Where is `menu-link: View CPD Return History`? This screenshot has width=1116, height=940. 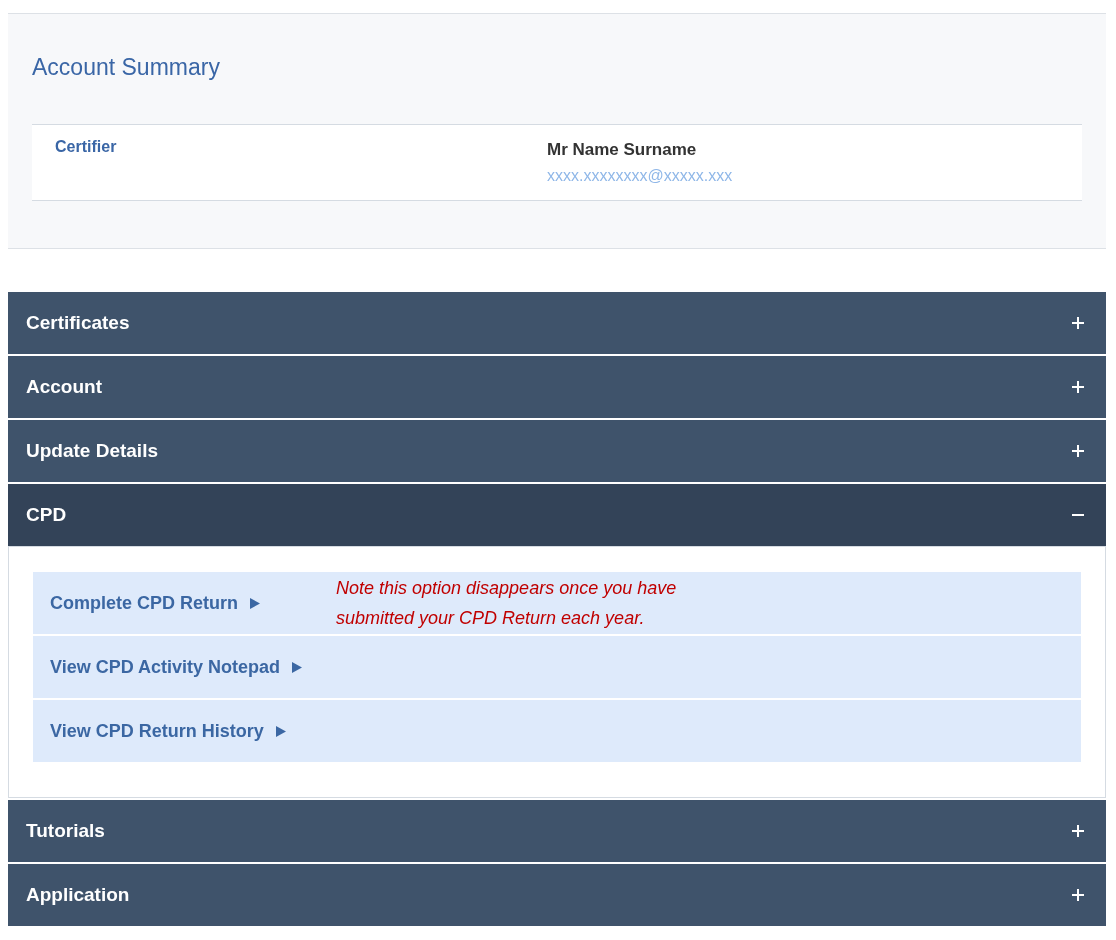
menu-link: View CPD Return History is located at coordinates (168, 731).